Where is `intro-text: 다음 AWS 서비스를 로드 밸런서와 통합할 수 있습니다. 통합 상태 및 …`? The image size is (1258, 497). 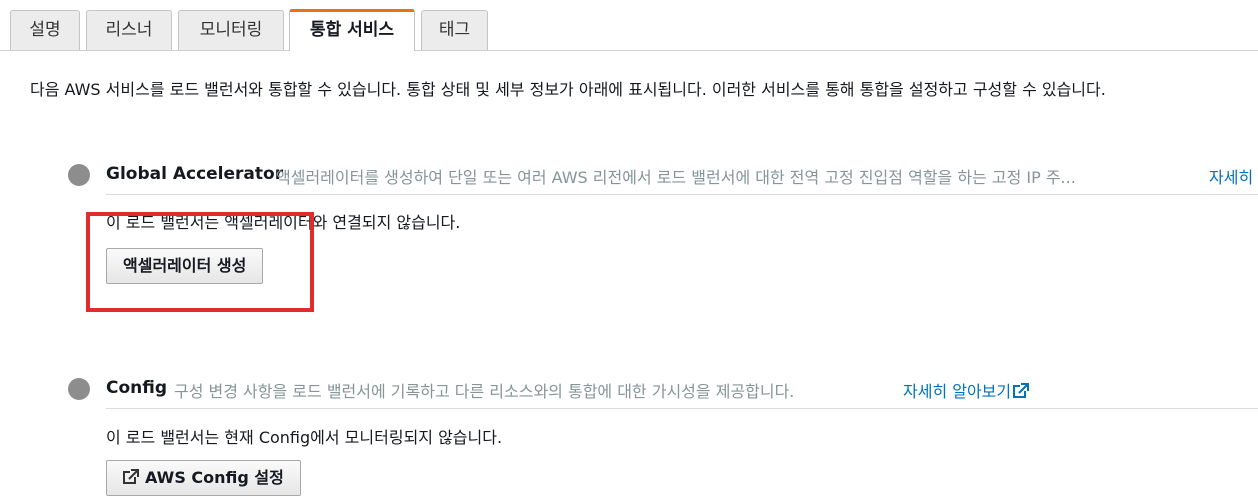 intro-text: 다음 AWS 서비스를 로드 밸런서와 통합할 수 있습니다. 통합 상태 및 … is located at coordinates (568, 89).